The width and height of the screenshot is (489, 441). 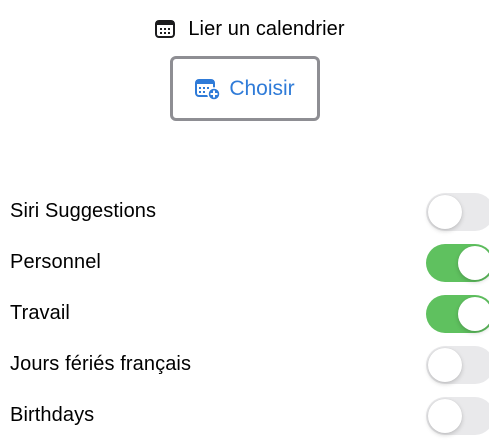 What do you see at coordinates (52, 415) in the screenshot?
I see `calendar-label: Birthdays` at bounding box center [52, 415].